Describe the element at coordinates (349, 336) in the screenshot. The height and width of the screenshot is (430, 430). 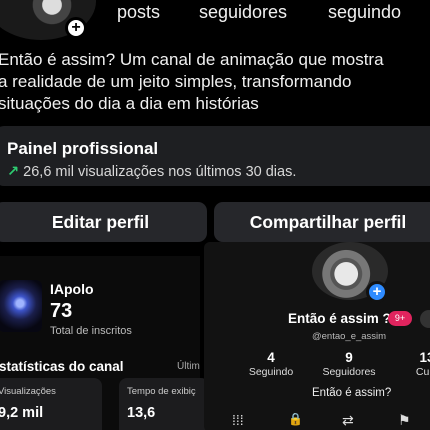
I see `ig-handle: @entao_e_assim` at that location.